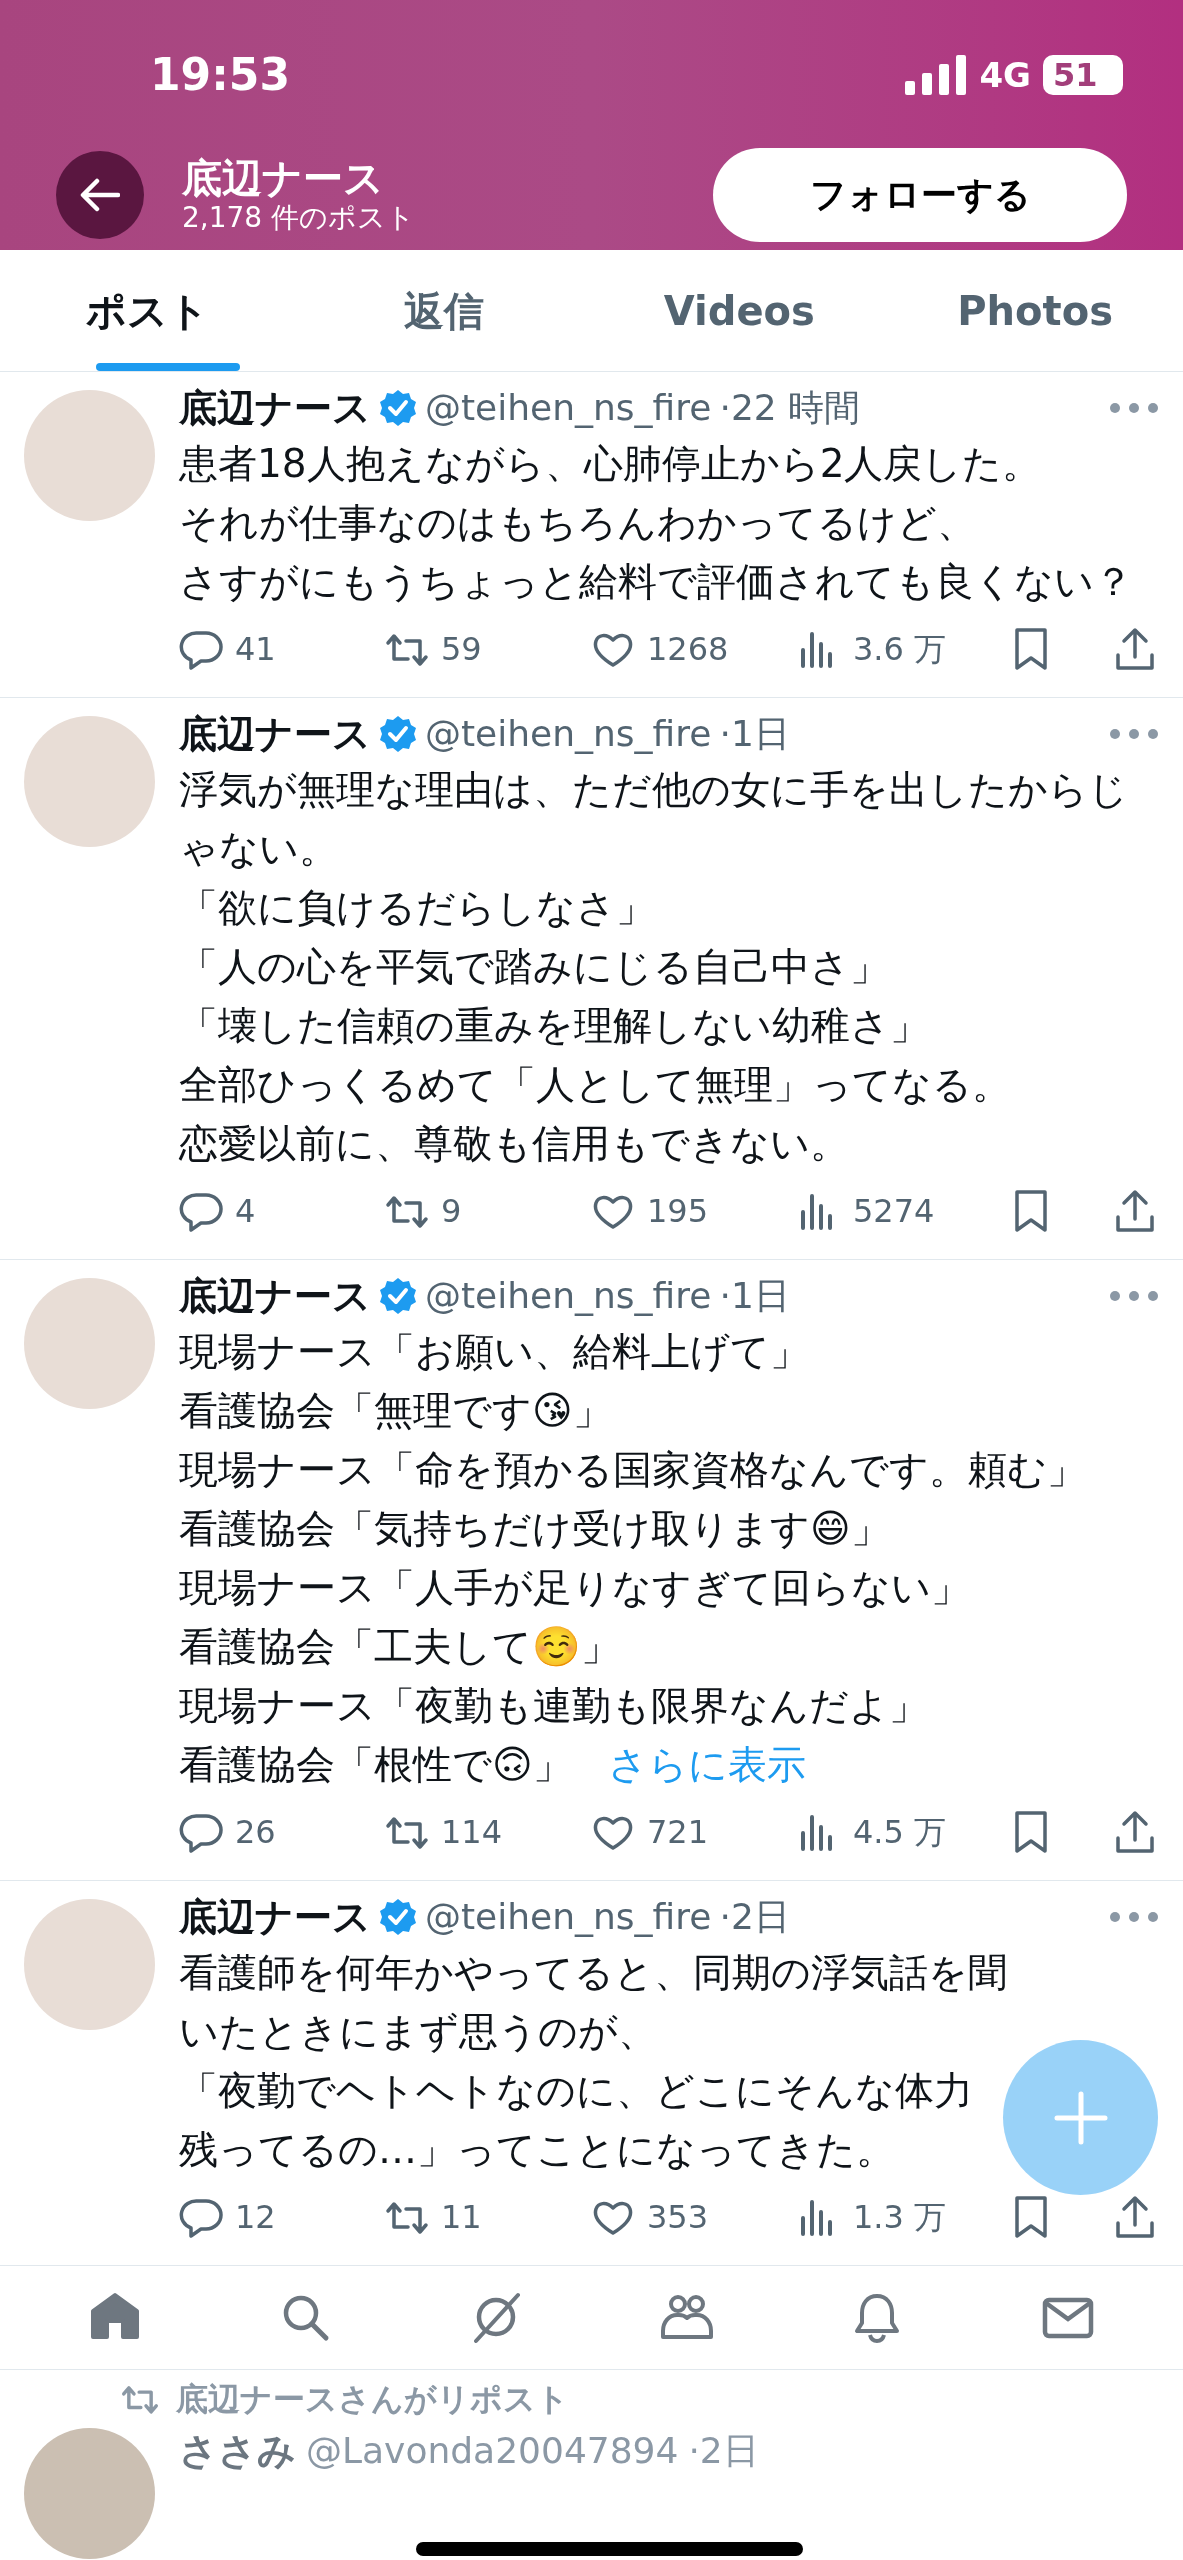 This screenshot has height=2560, width=1183. What do you see at coordinates (595, 1085) in the screenshot?
I see `post-text-line: 全部ひっくるめて「人として無理」ってなる。` at bounding box center [595, 1085].